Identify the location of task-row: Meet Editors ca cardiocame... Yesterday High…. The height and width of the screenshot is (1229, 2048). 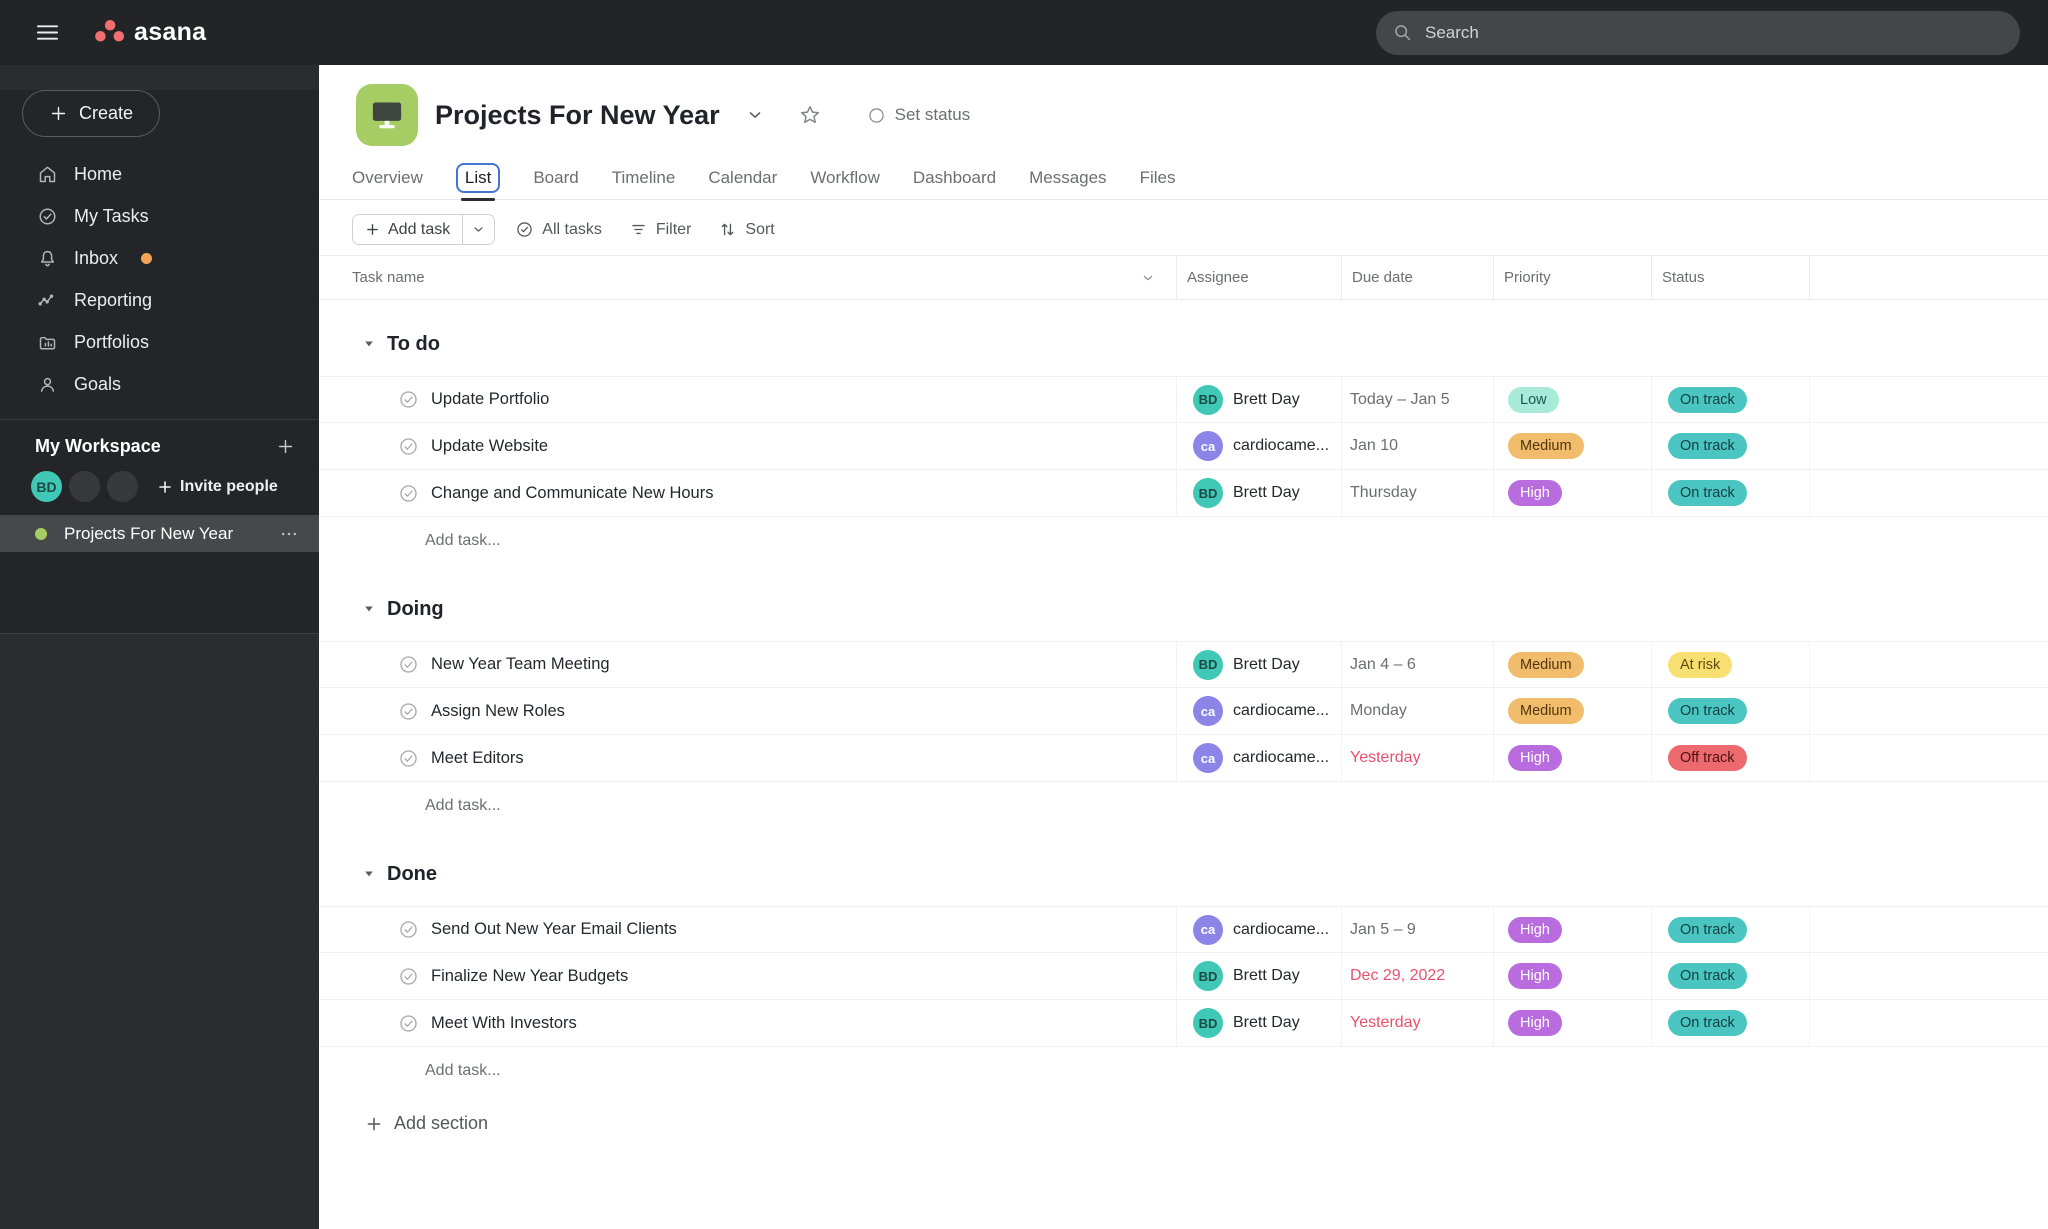
(1183, 758).